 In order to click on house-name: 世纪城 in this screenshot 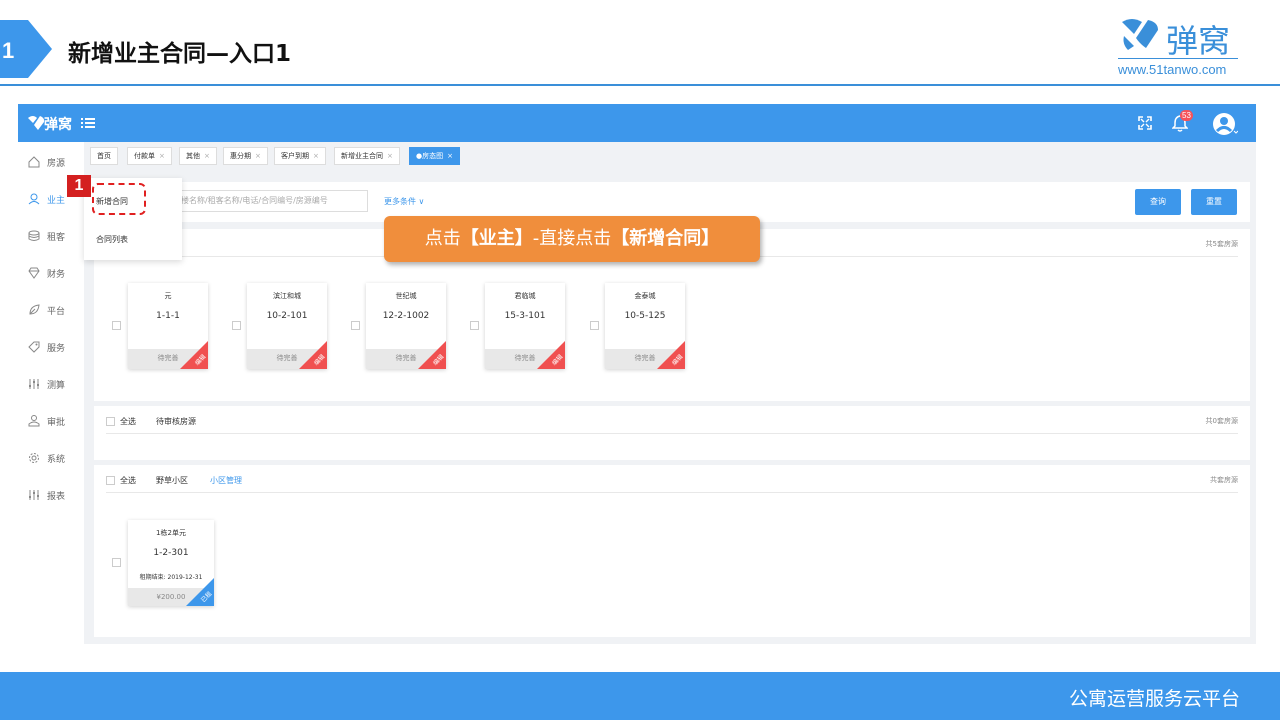, I will do `click(406, 296)`.